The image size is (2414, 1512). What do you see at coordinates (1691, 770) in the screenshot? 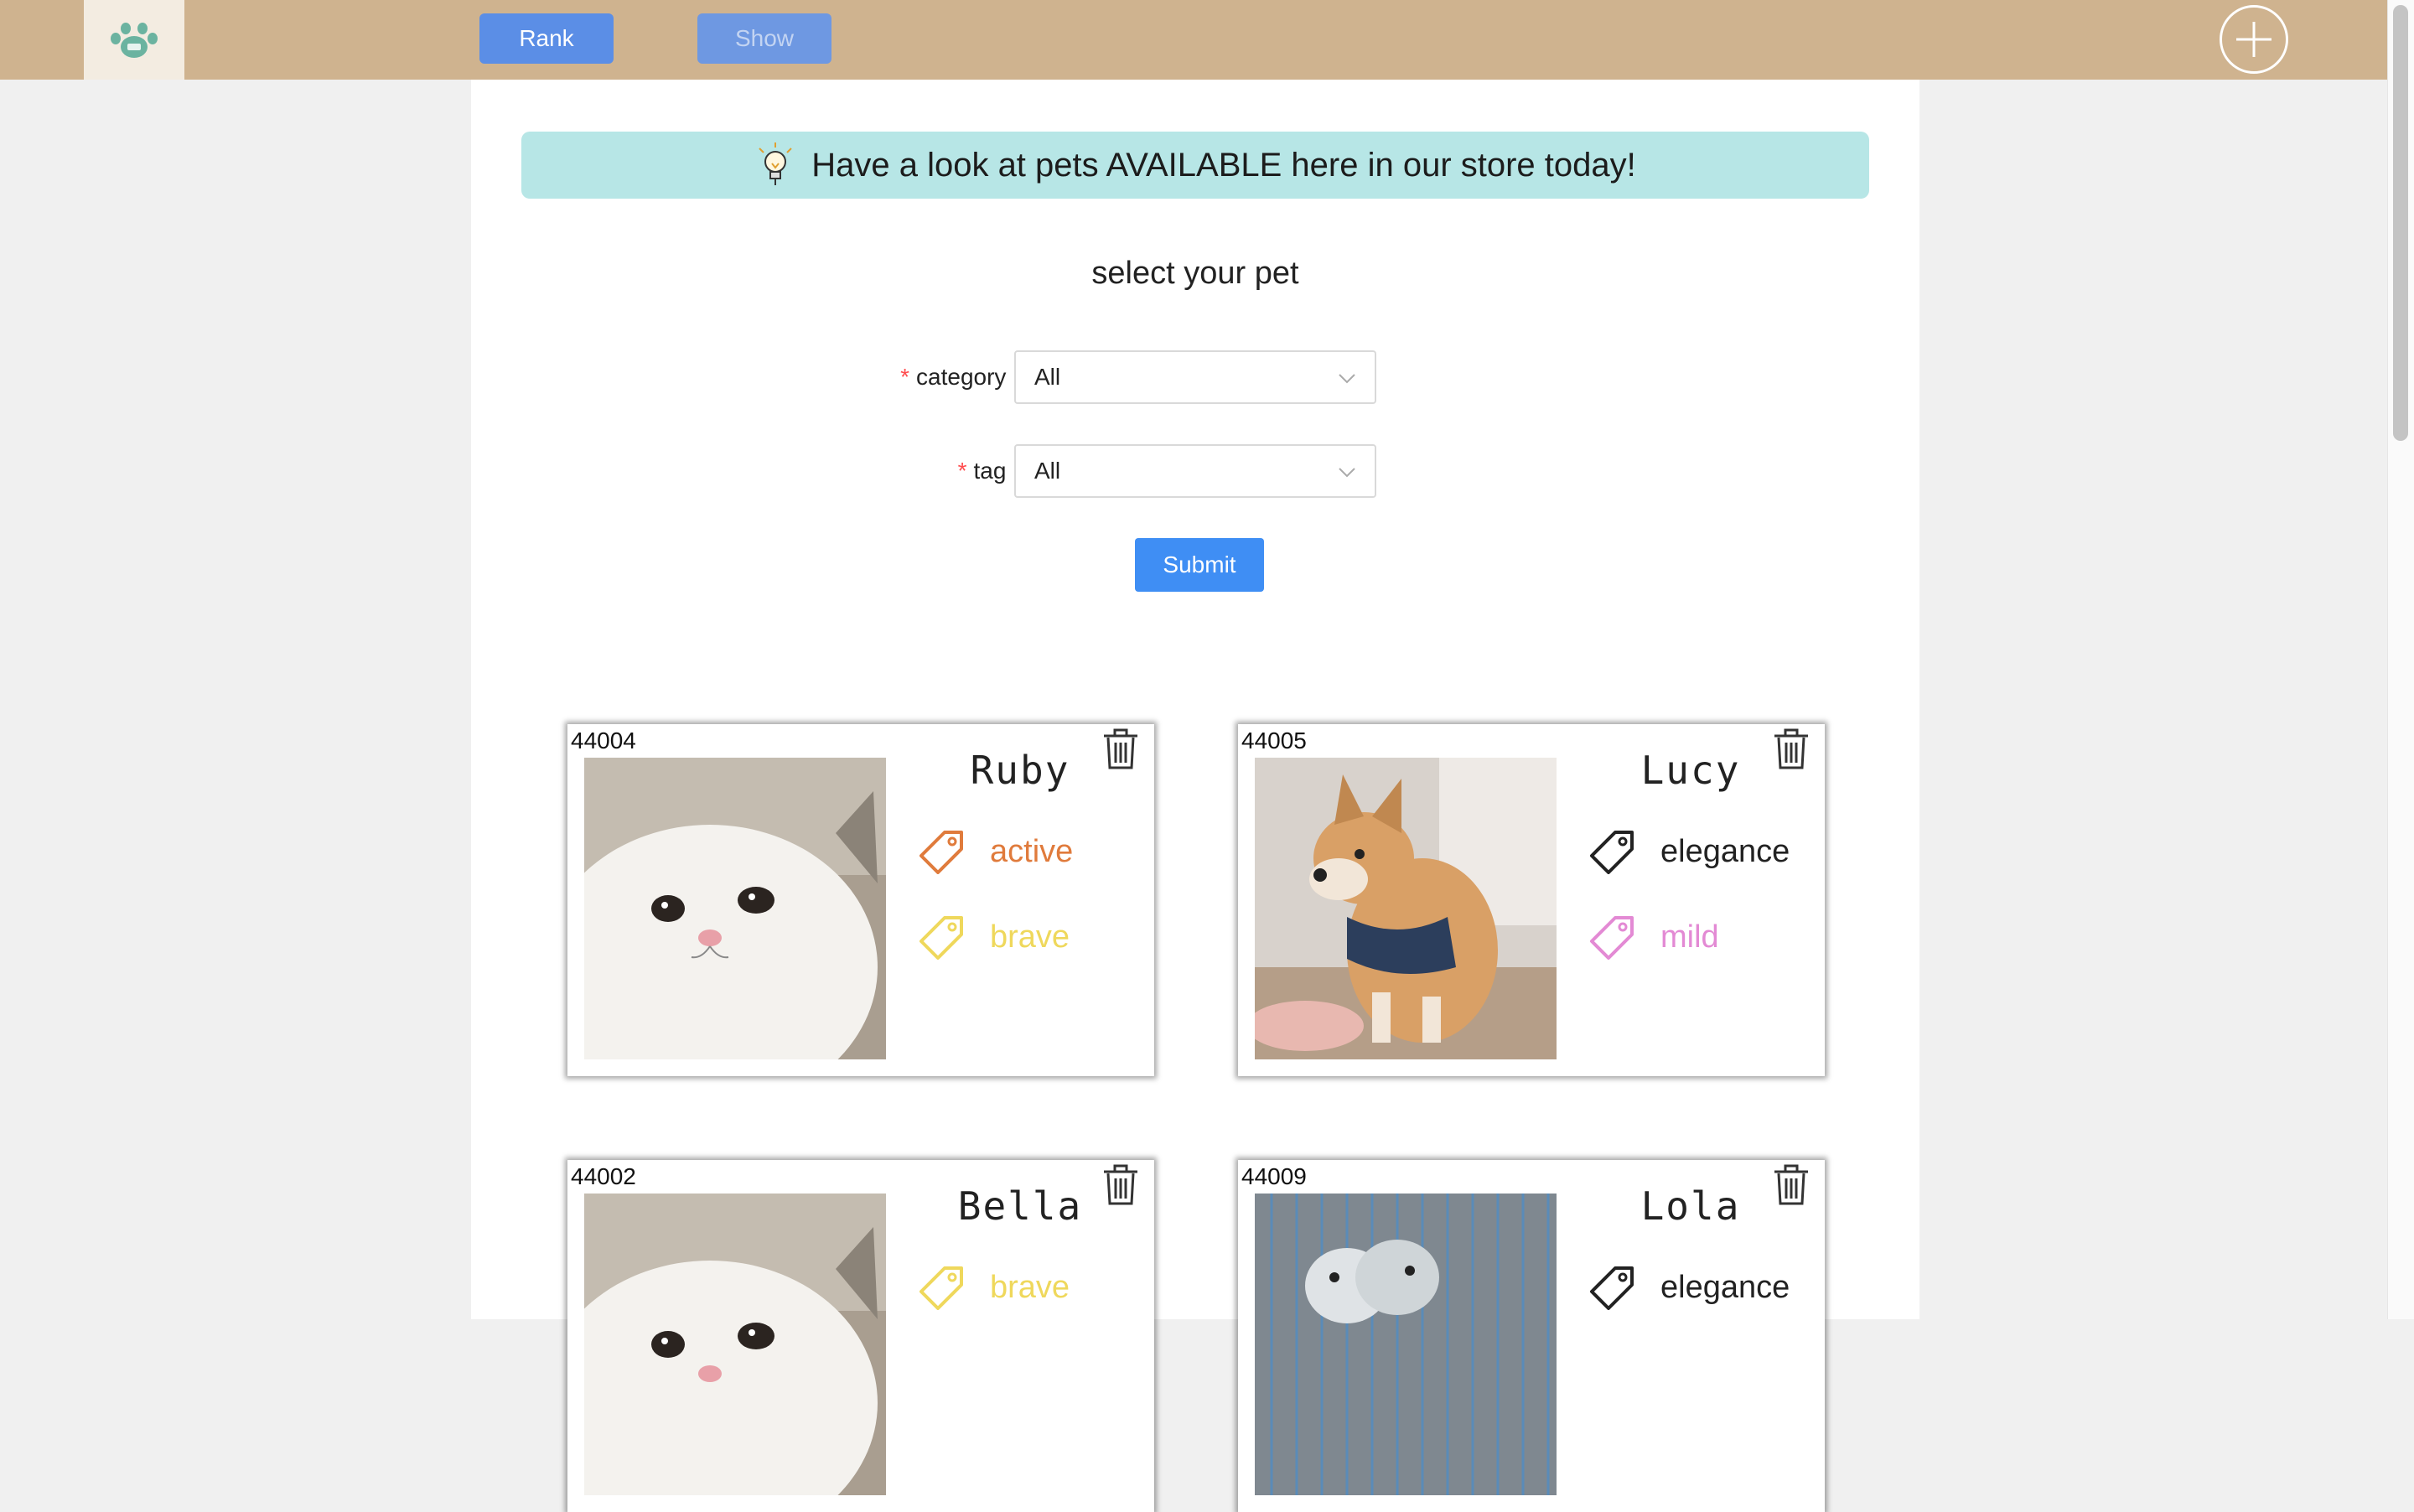
I see `pet-name: Lucy` at bounding box center [1691, 770].